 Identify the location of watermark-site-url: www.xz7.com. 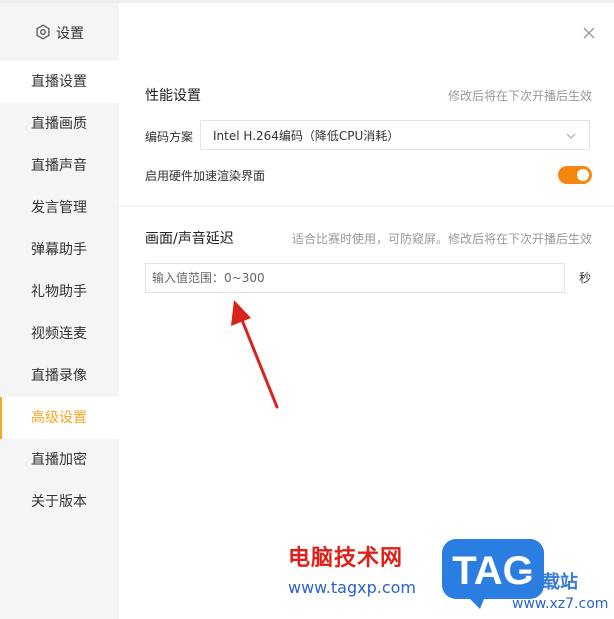
(560, 604).